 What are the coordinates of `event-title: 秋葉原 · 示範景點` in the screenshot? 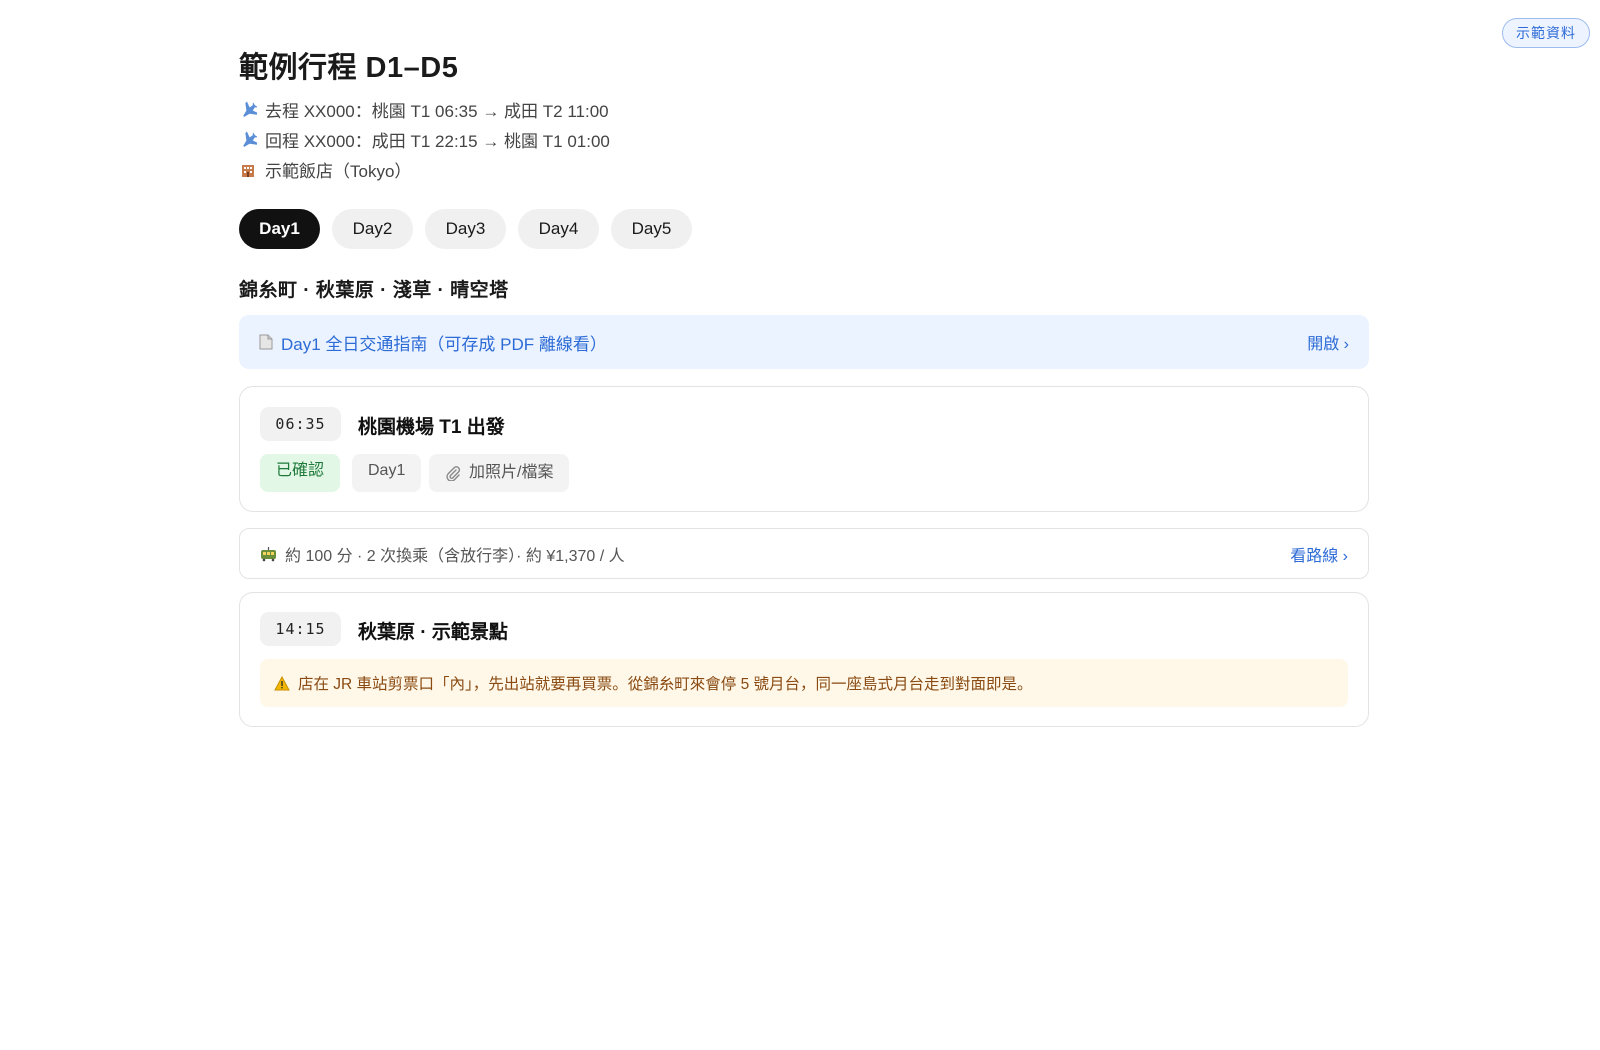 It's located at (433, 632).